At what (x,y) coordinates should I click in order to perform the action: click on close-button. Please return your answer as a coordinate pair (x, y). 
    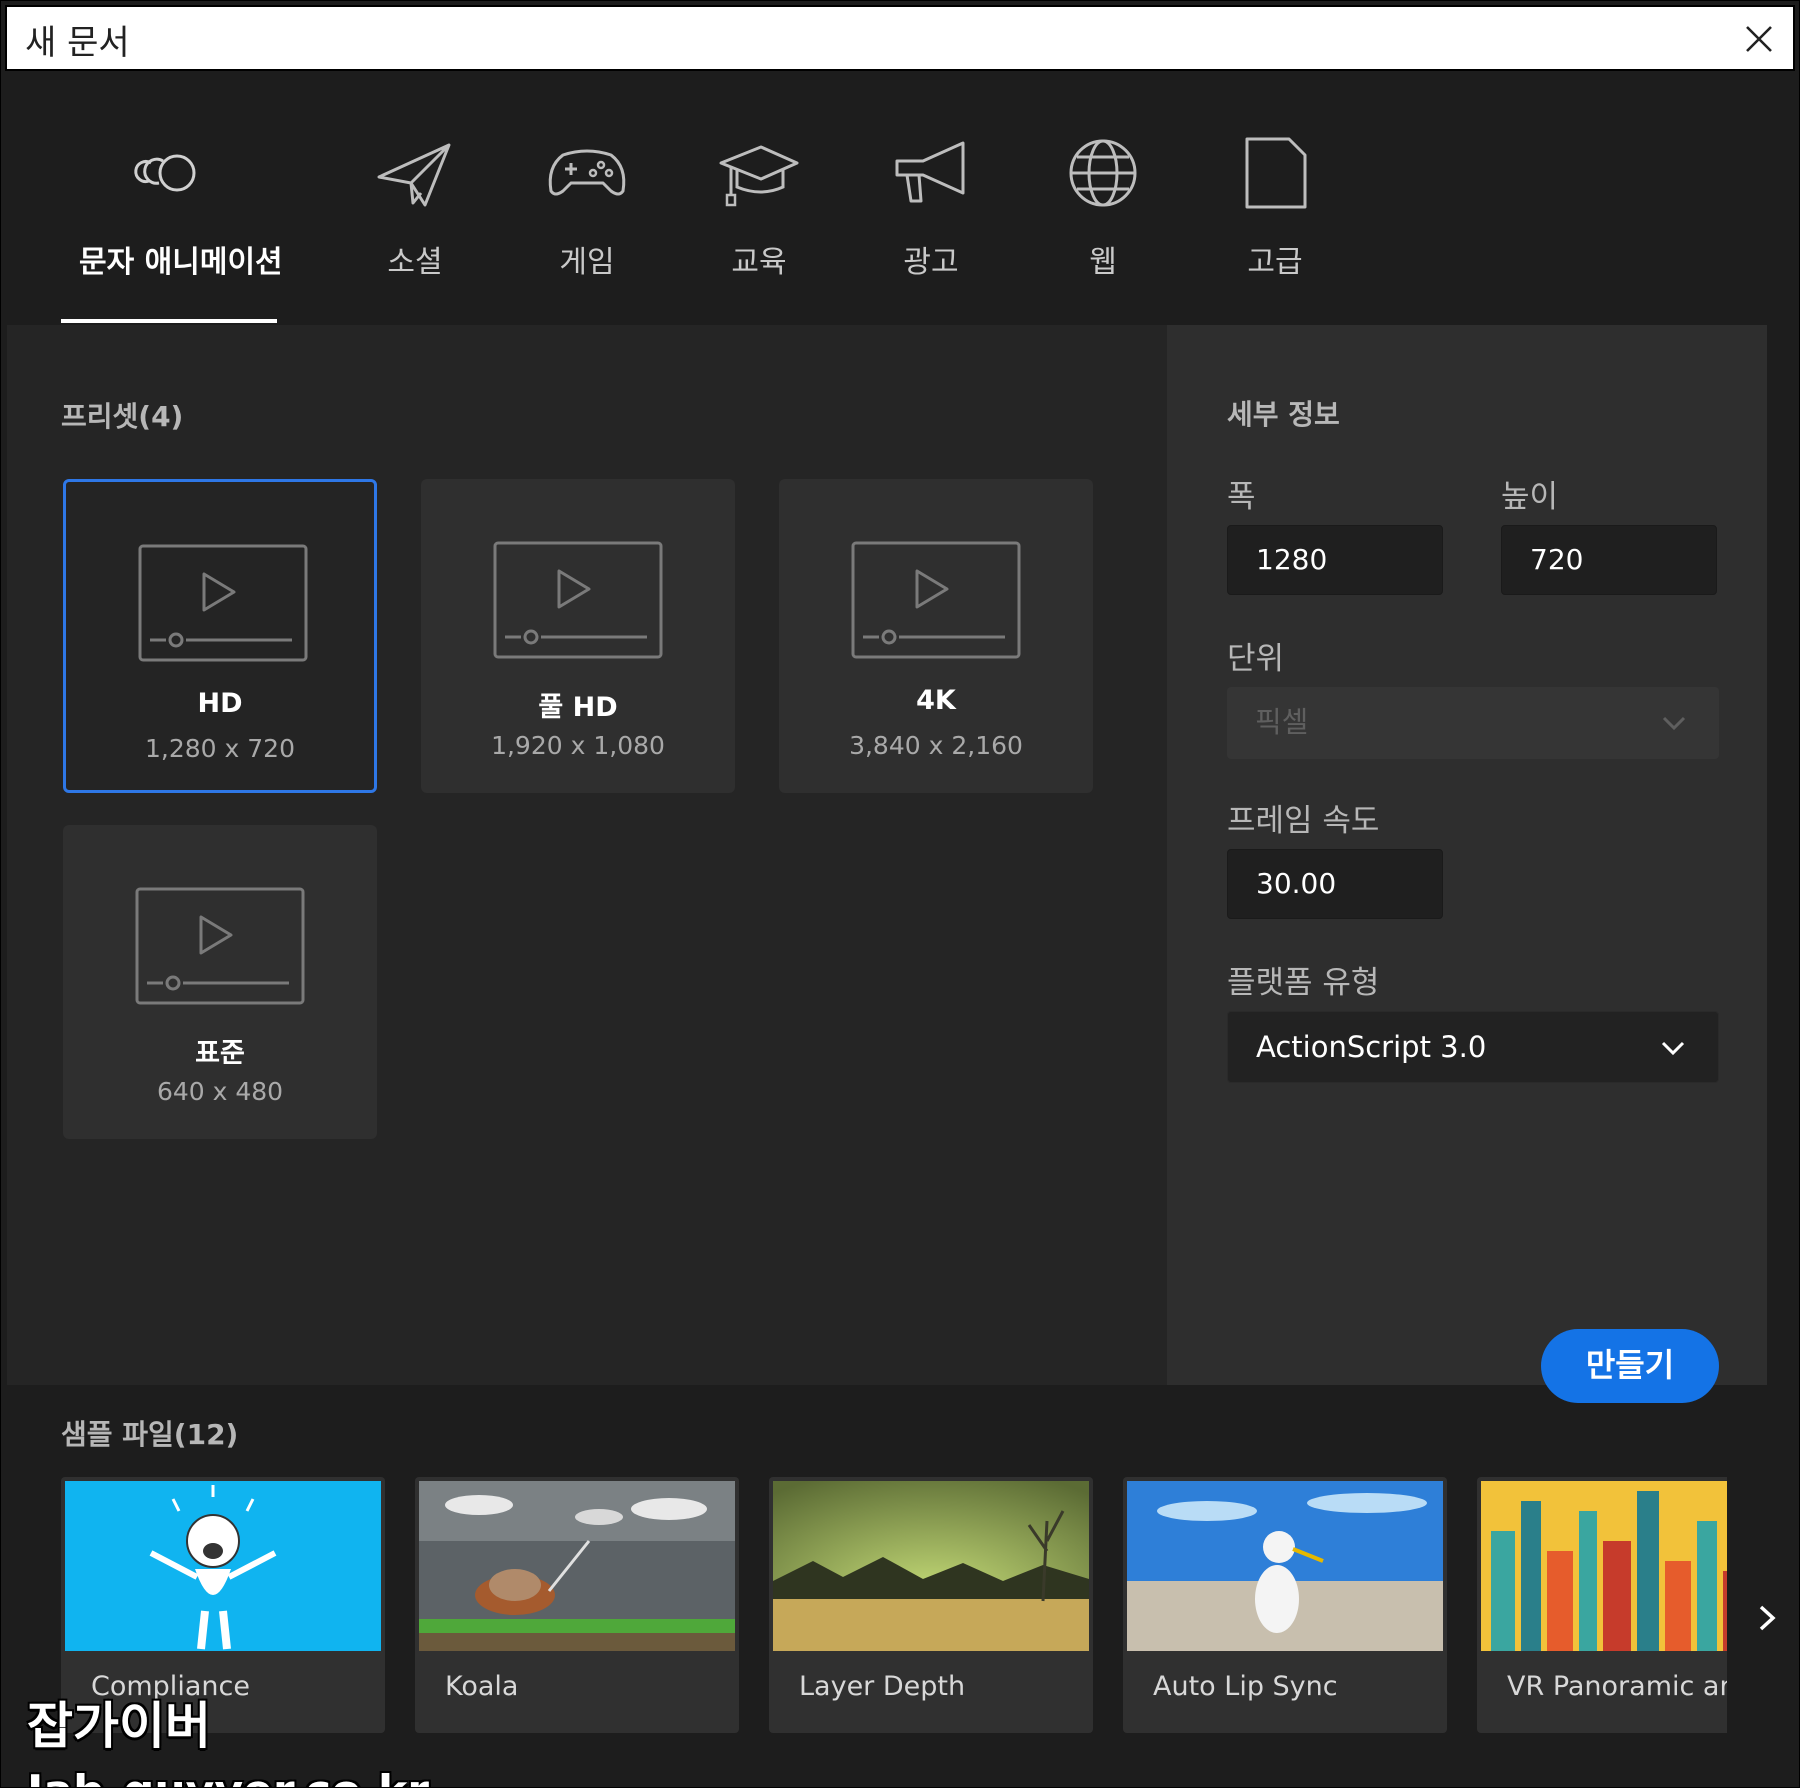
    Looking at the image, I should click on (1759, 39).